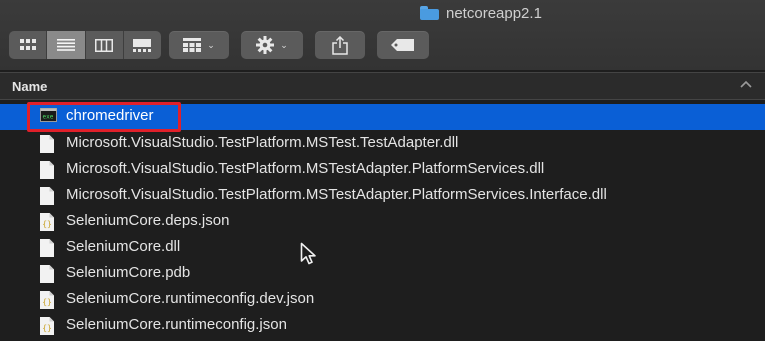  I want to click on column-header: Name, so click(382, 86).